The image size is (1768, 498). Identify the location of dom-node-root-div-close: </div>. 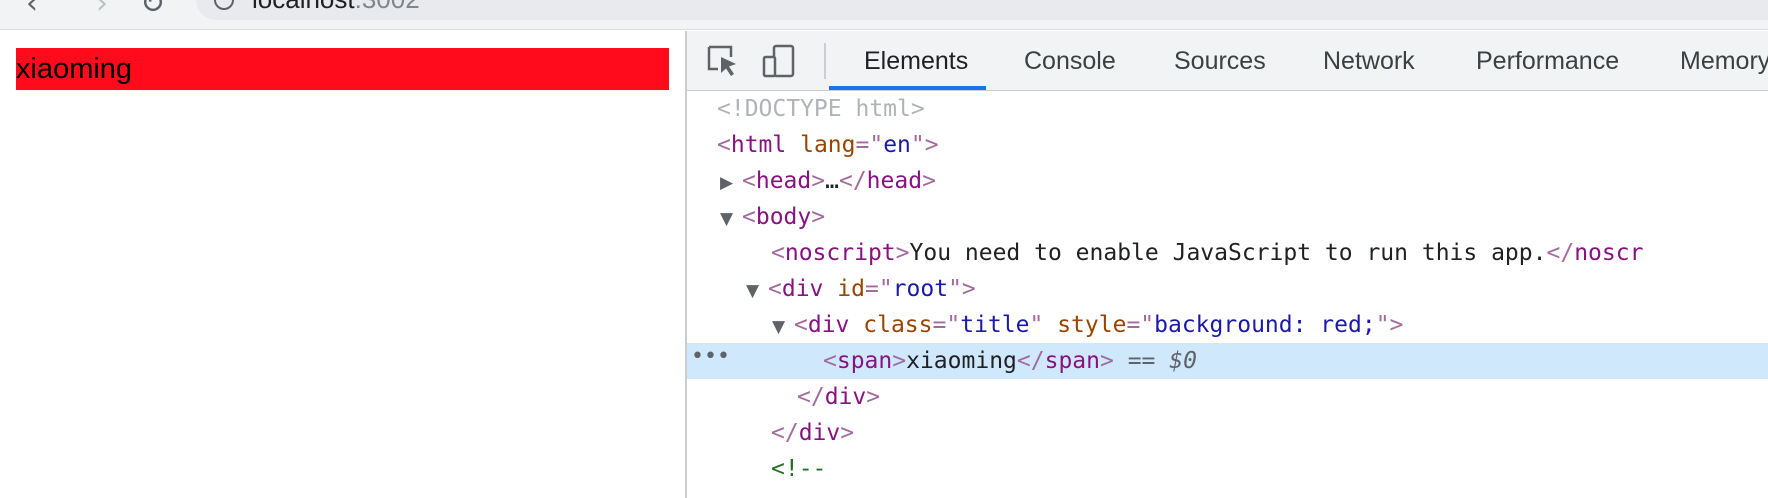
(1227, 433).